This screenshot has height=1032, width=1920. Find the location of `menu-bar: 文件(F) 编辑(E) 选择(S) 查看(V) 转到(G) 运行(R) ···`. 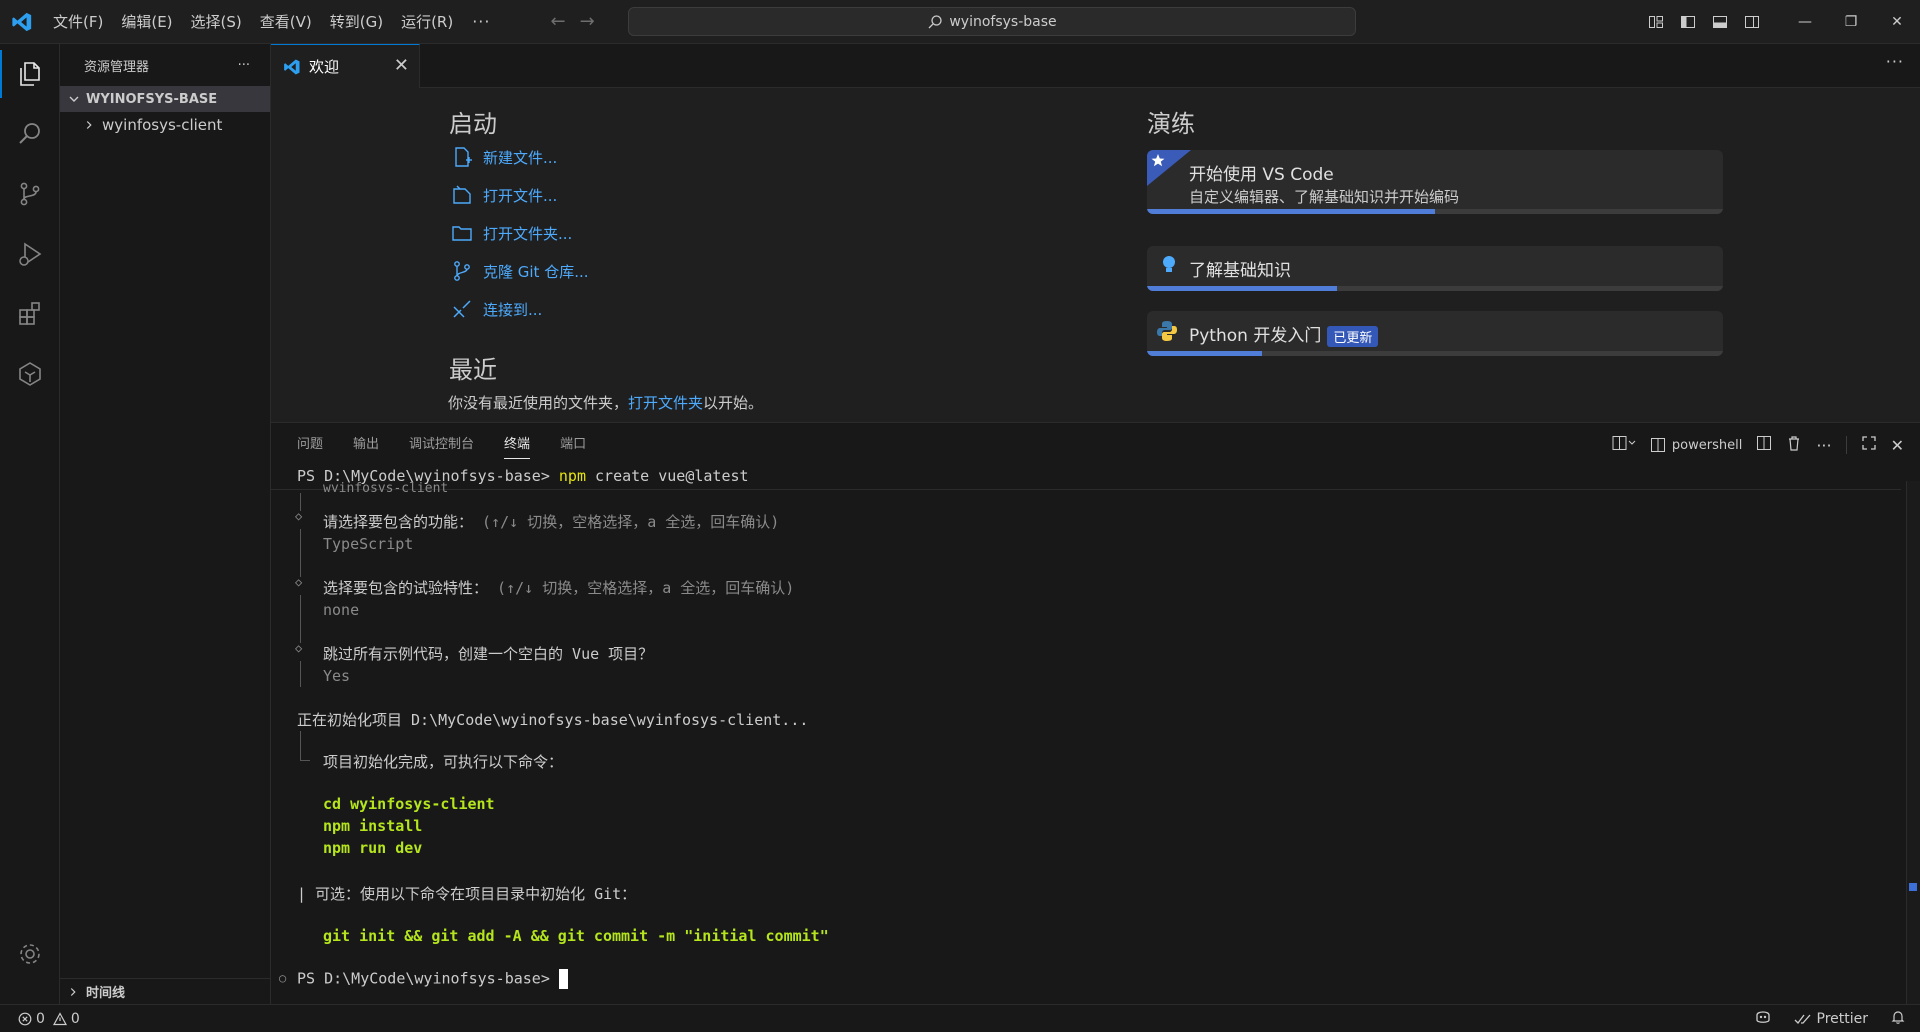

menu-bar: 文件(F) 编辑(E) 选择(S) 查看(V) 转到(G) 运行(R) ··· is located at coordinates (272, 22).